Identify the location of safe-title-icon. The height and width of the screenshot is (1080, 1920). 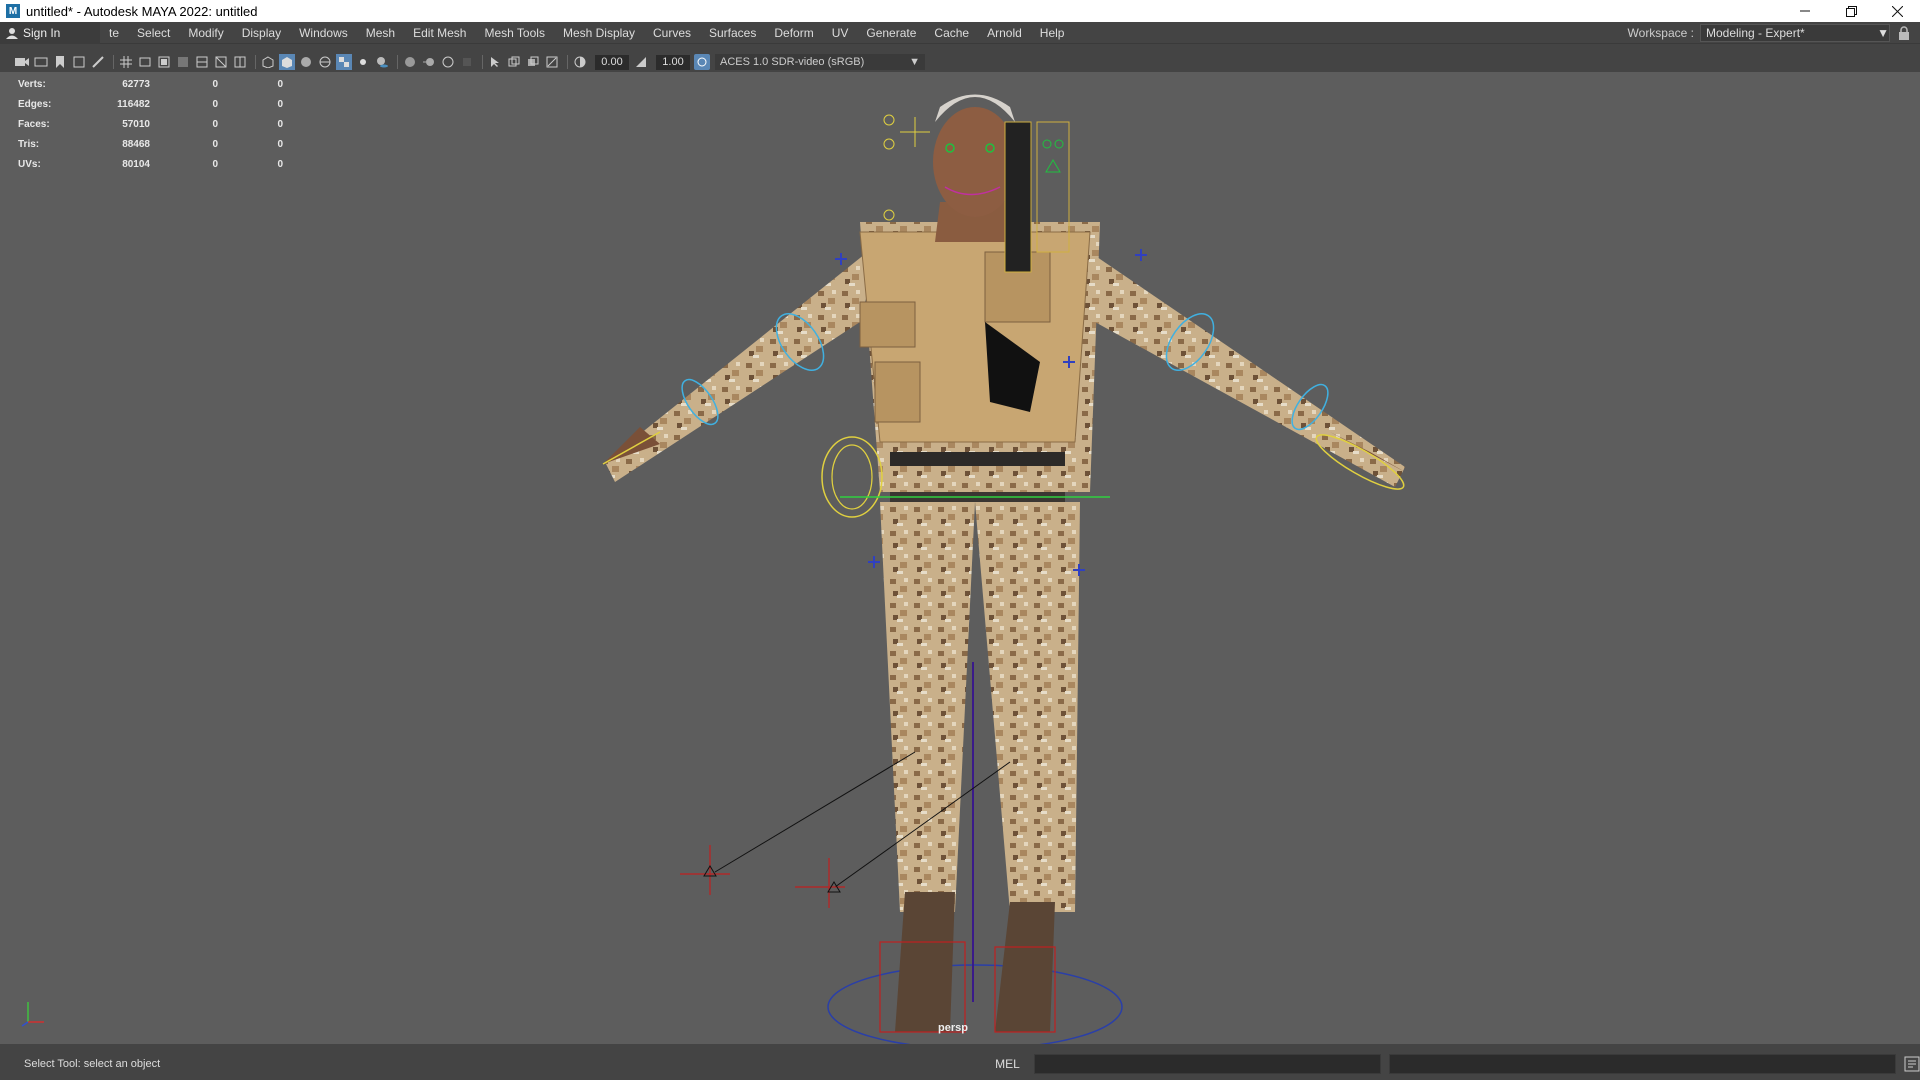
(240, 62).